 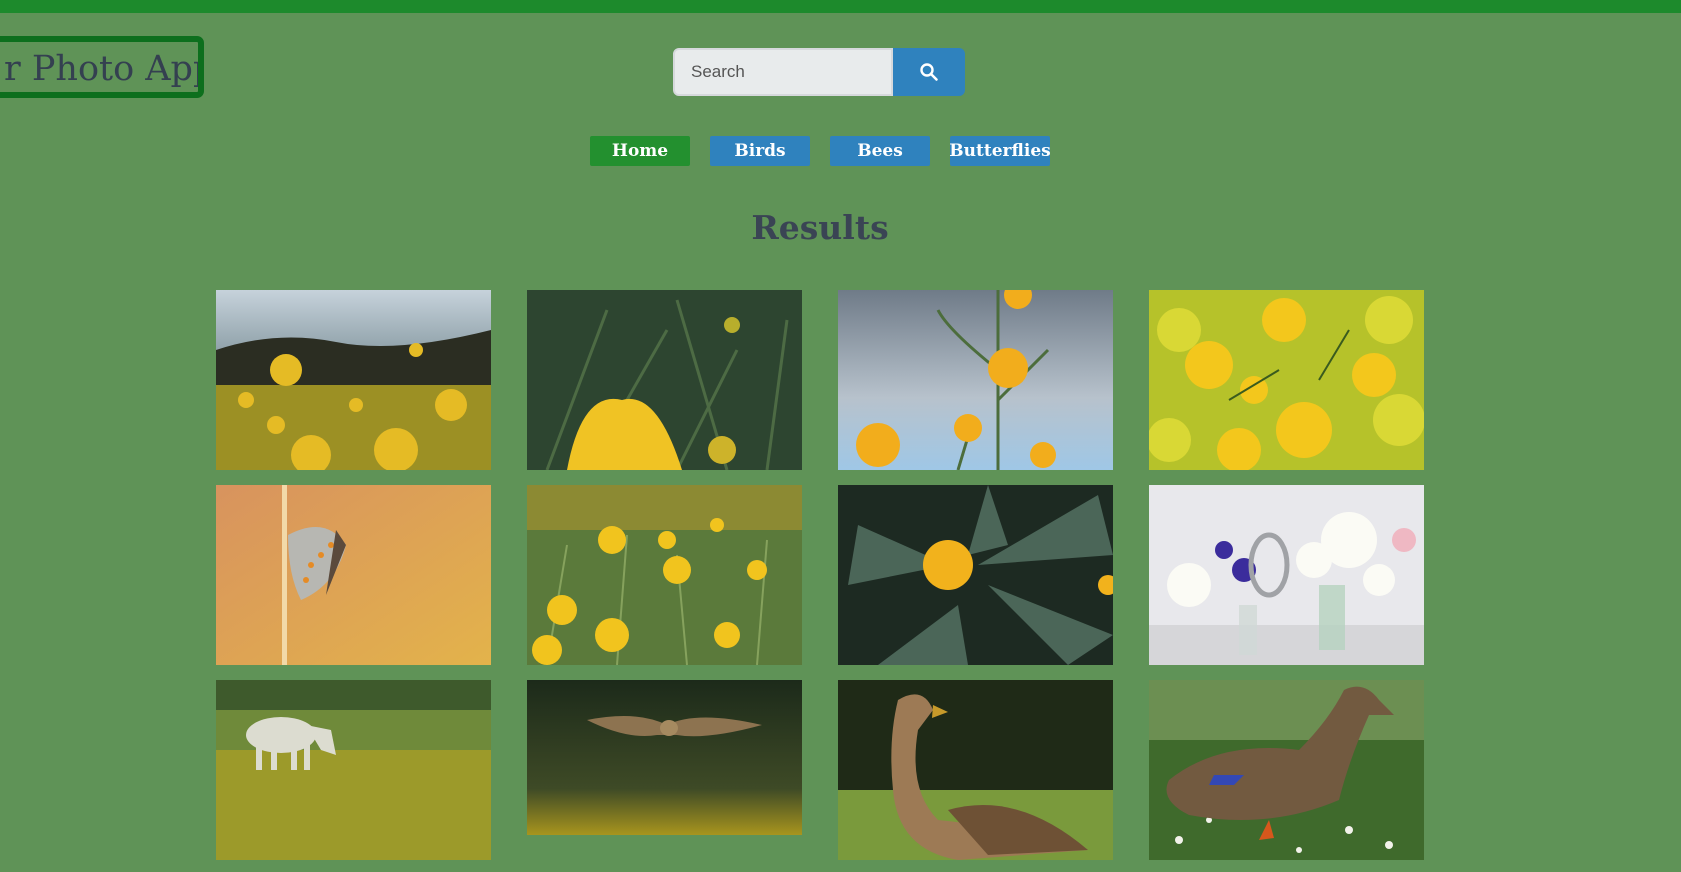 I want to click on photo-yellow-flowers-closeup, so click(x=1286, y=380).